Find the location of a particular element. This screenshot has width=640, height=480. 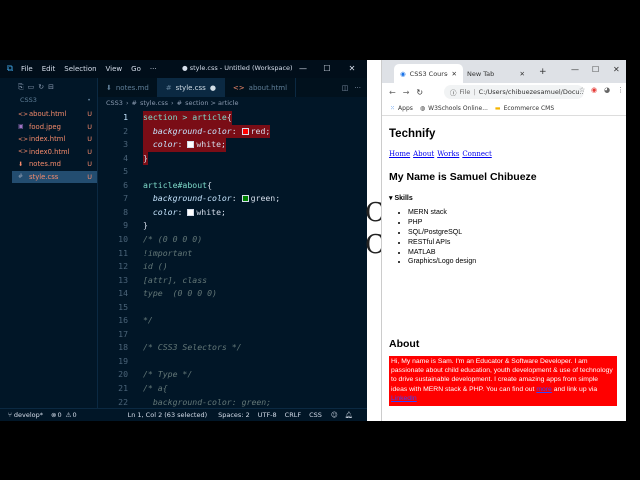

code-line: 6 article#about{ is located at coordinates (232, 186).